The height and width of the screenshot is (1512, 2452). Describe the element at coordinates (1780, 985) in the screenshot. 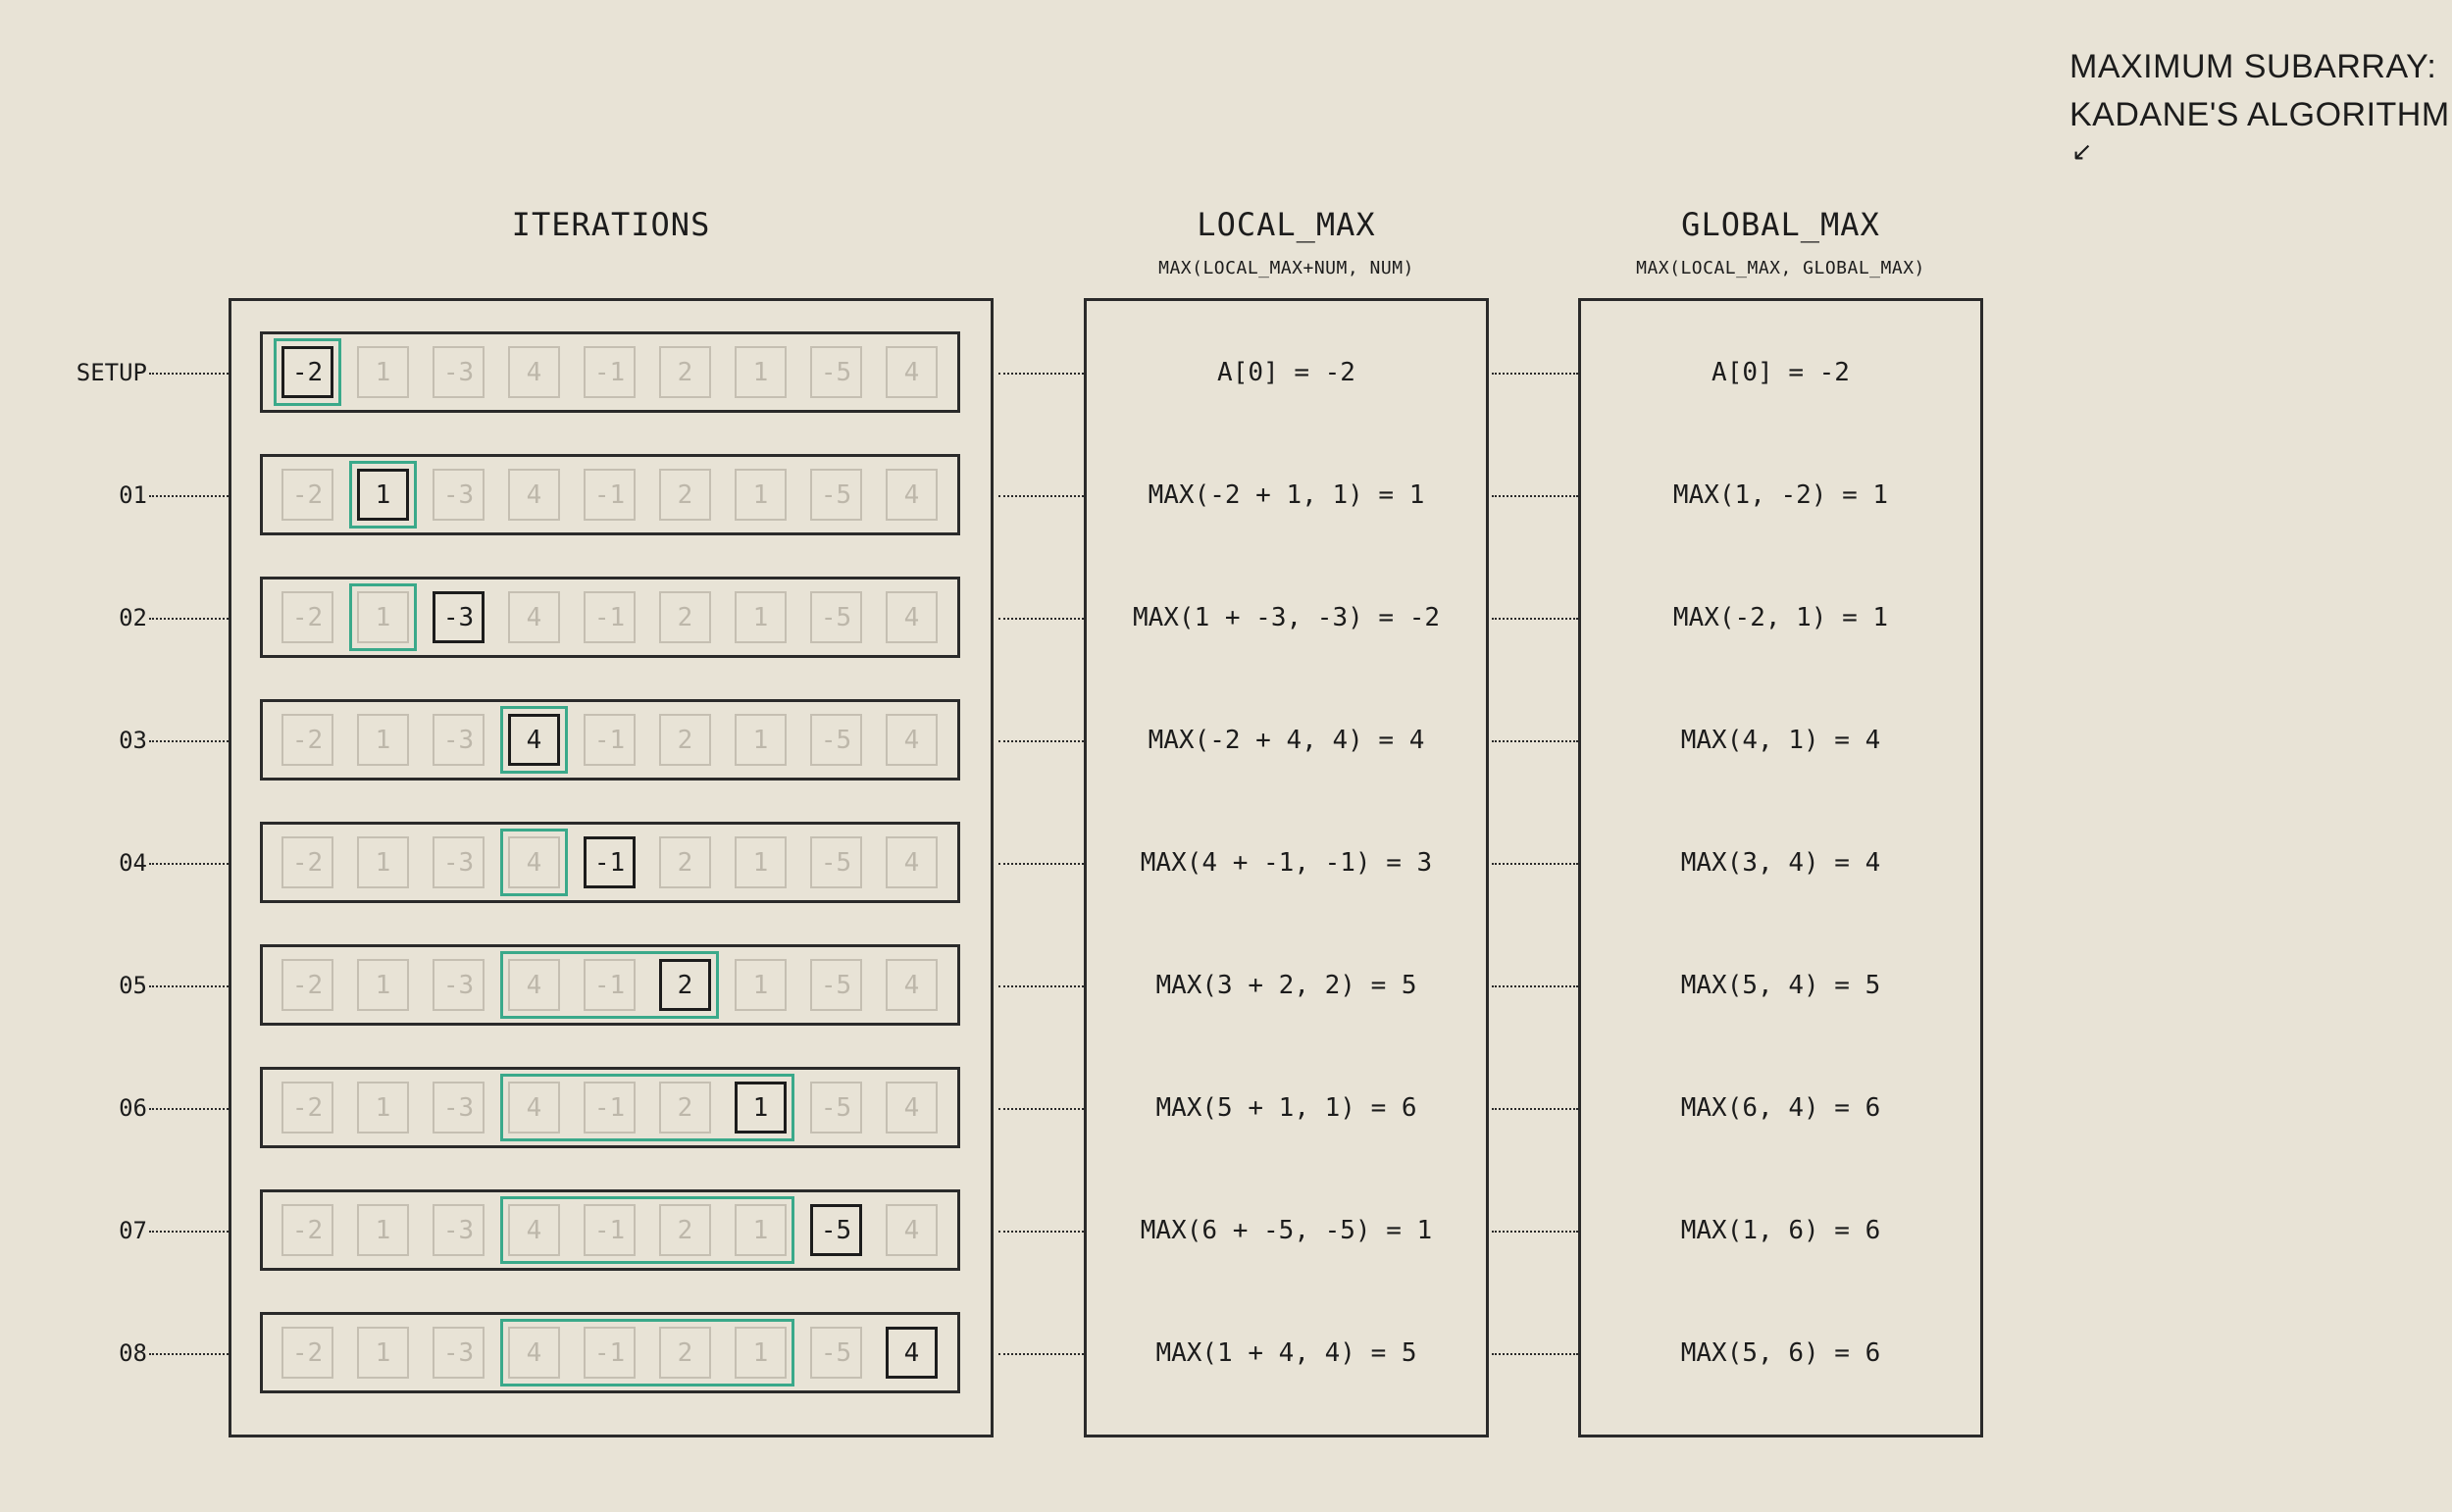

I see `global-max-formula: MAX(5, 4) = 5` at that location.